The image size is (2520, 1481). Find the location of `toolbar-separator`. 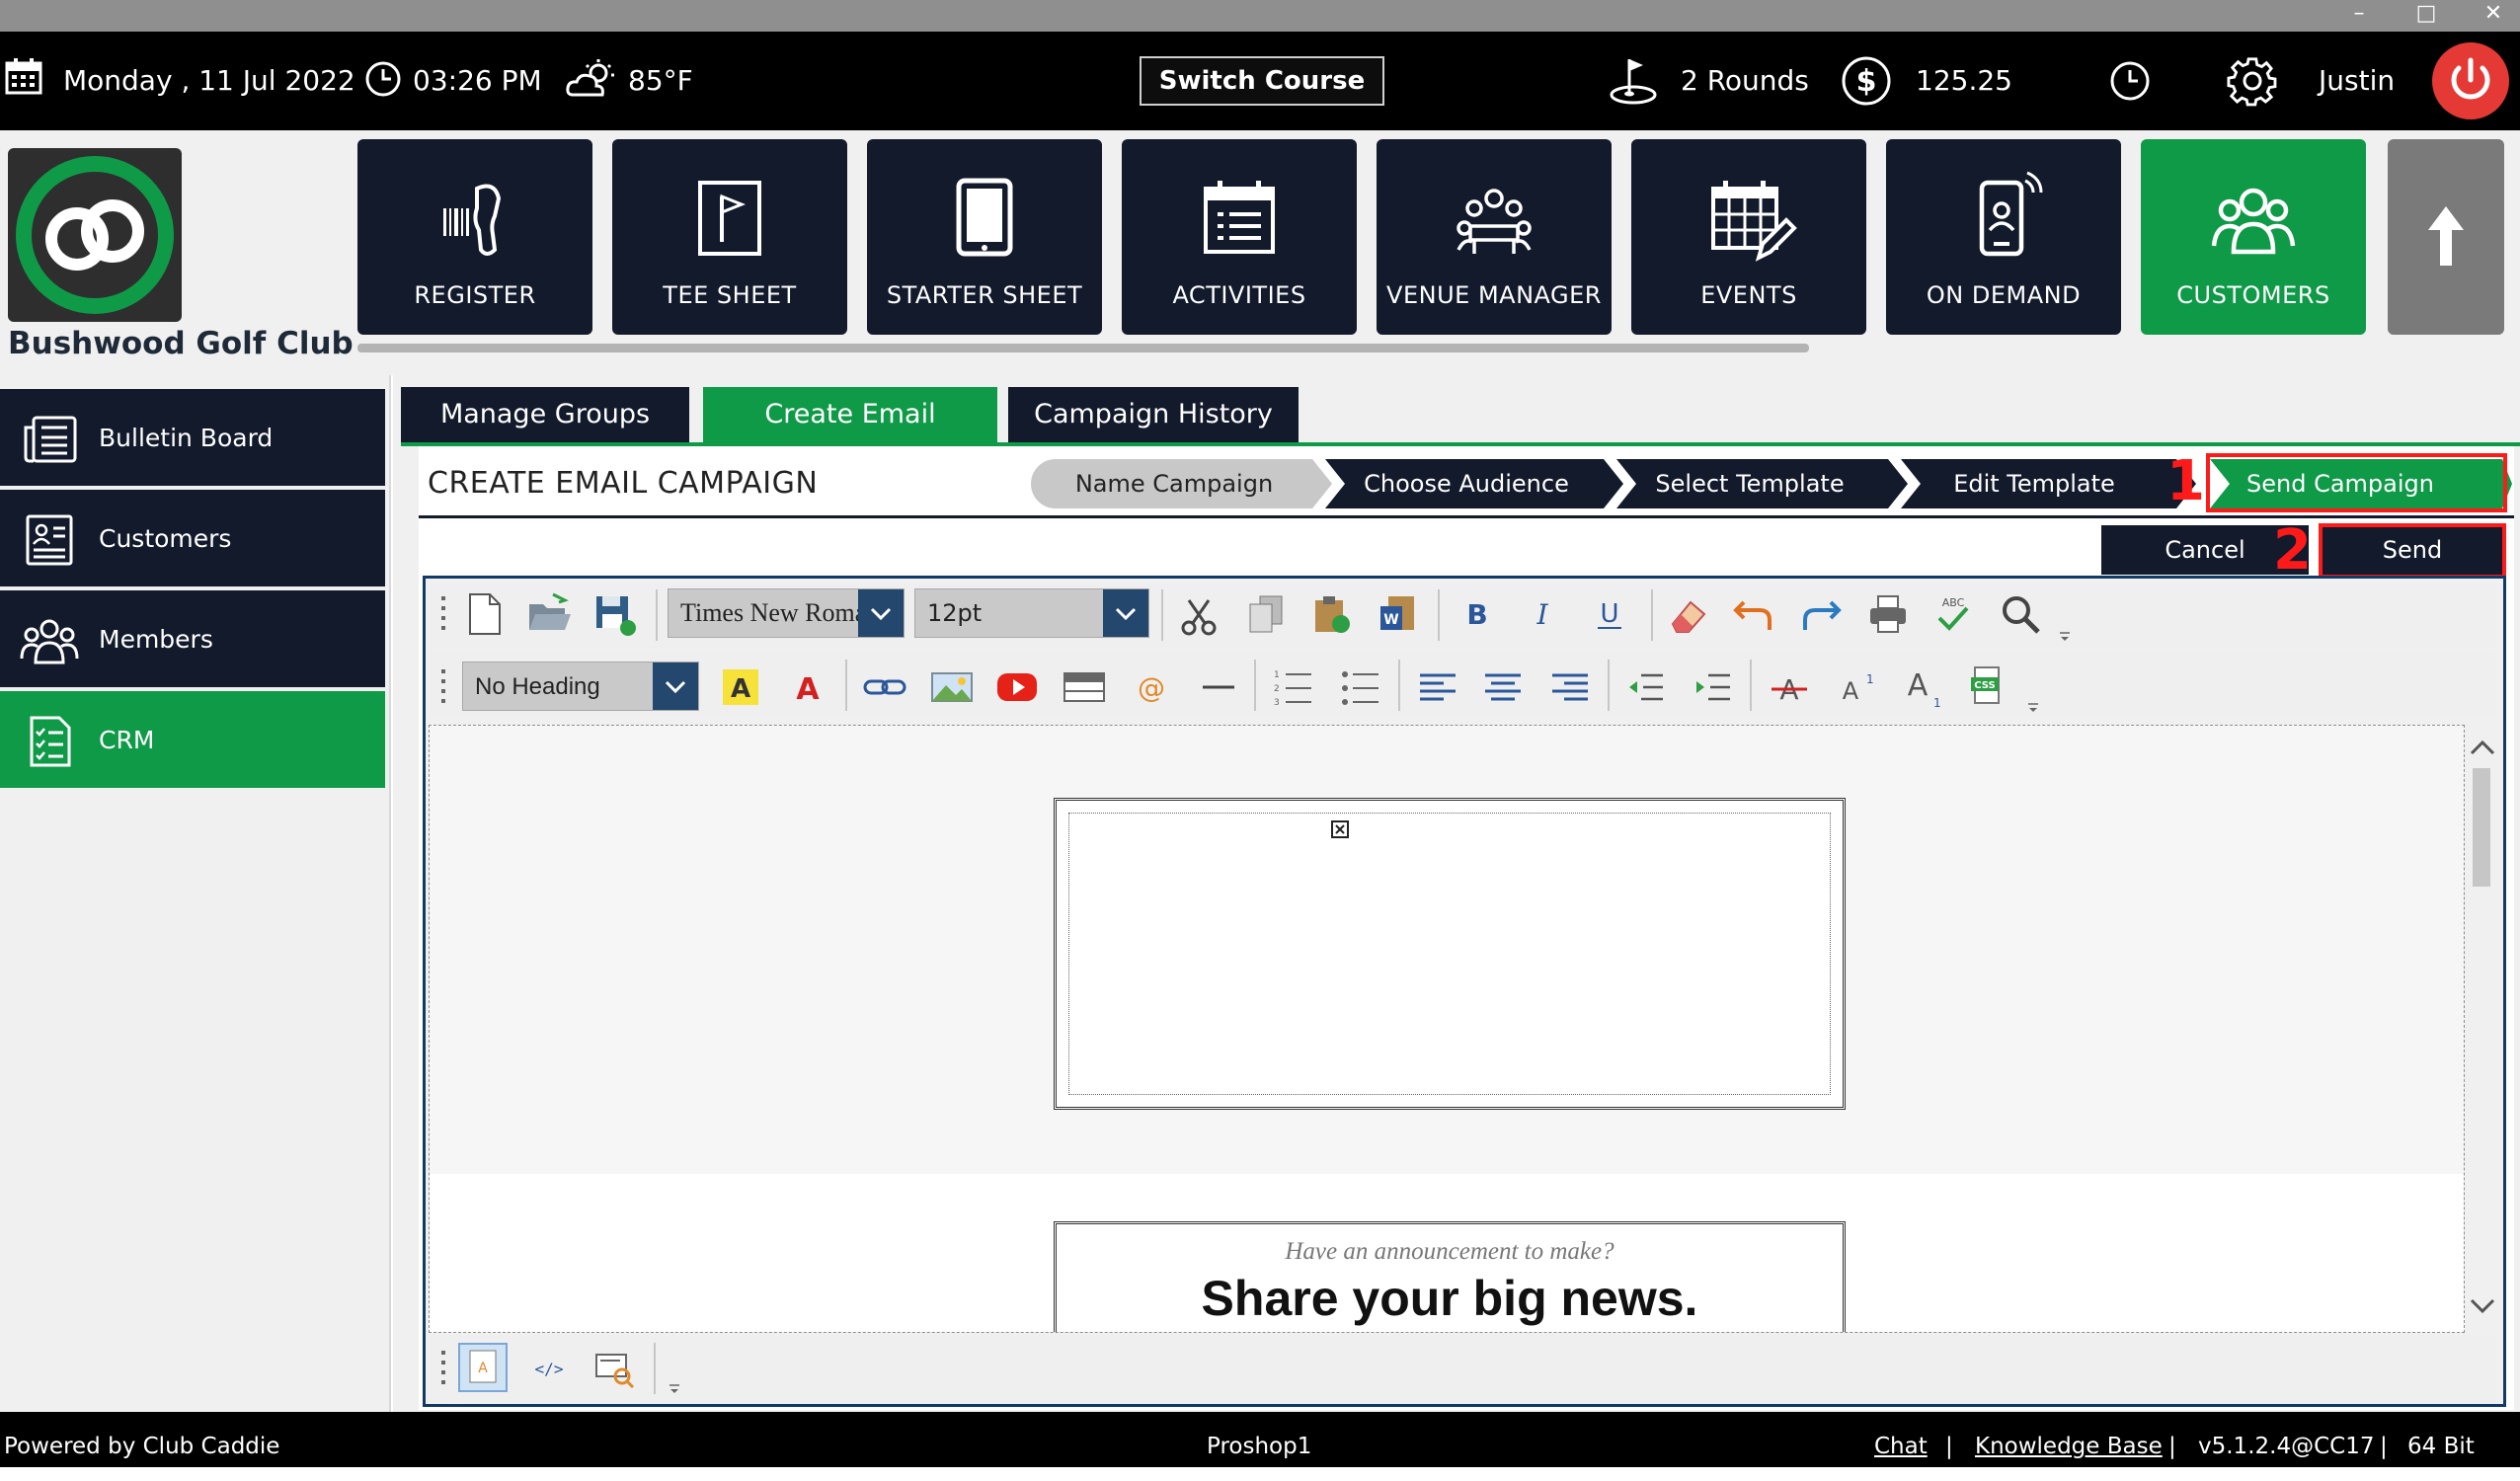

toolbar-separator is located at coordinates (846, 685).